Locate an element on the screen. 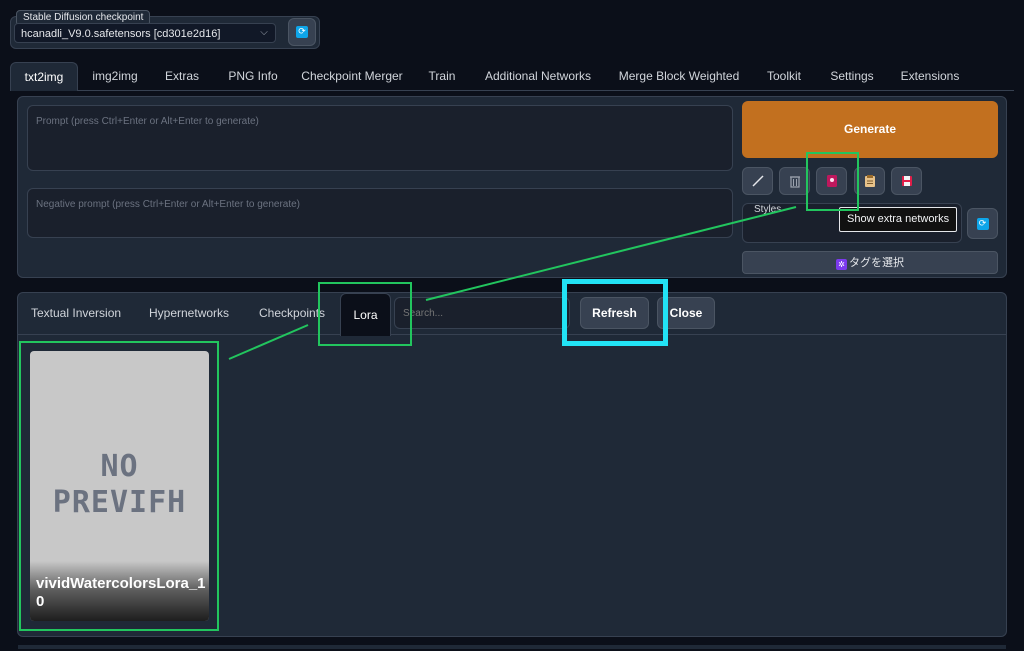  annotation-box-refresh is located at coordinates (615, 312).